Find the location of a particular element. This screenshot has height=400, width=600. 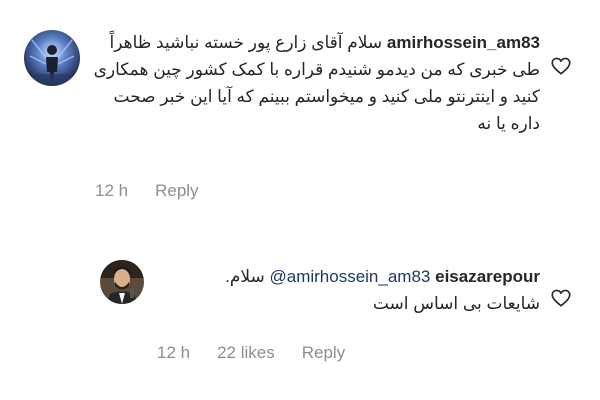

comment-username: amirhossein_am83 is located at coordinates (463, 42).